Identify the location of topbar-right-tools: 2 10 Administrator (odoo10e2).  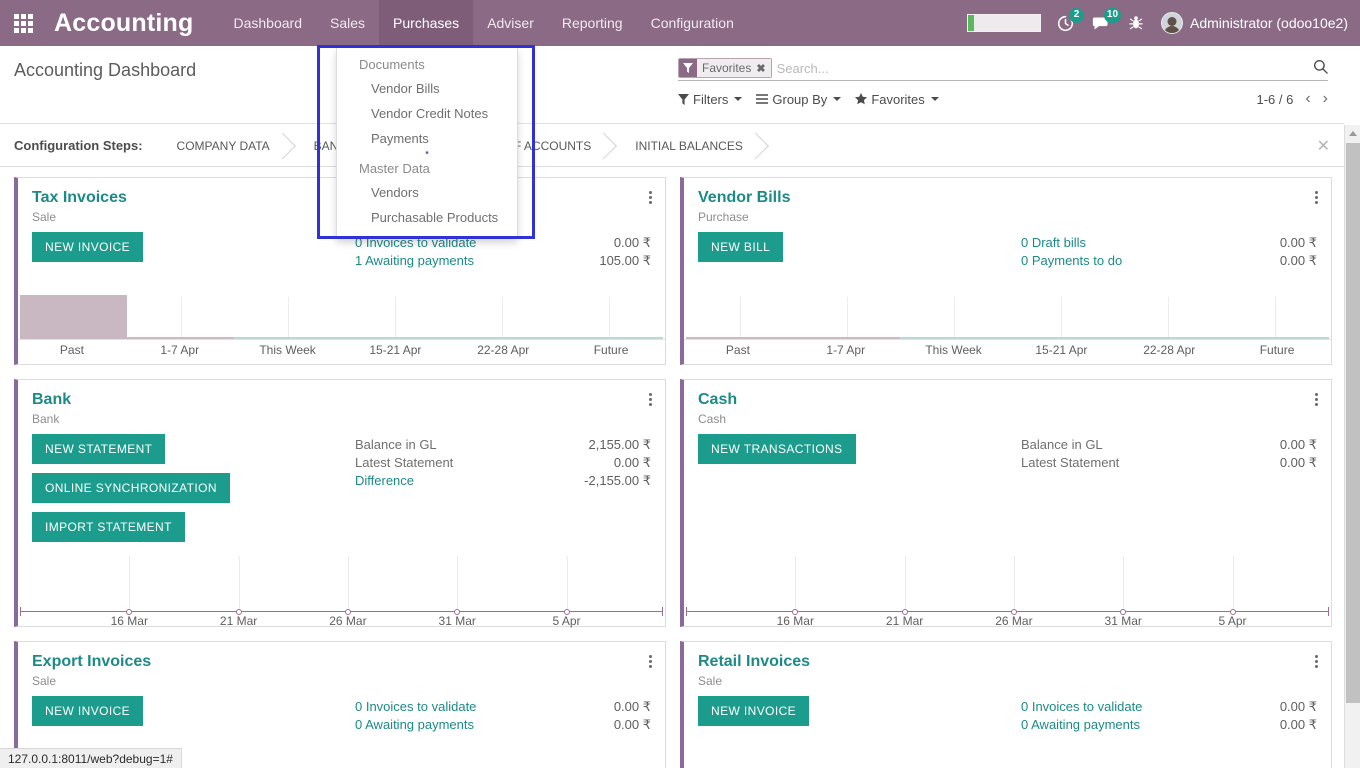
(1163, 23).